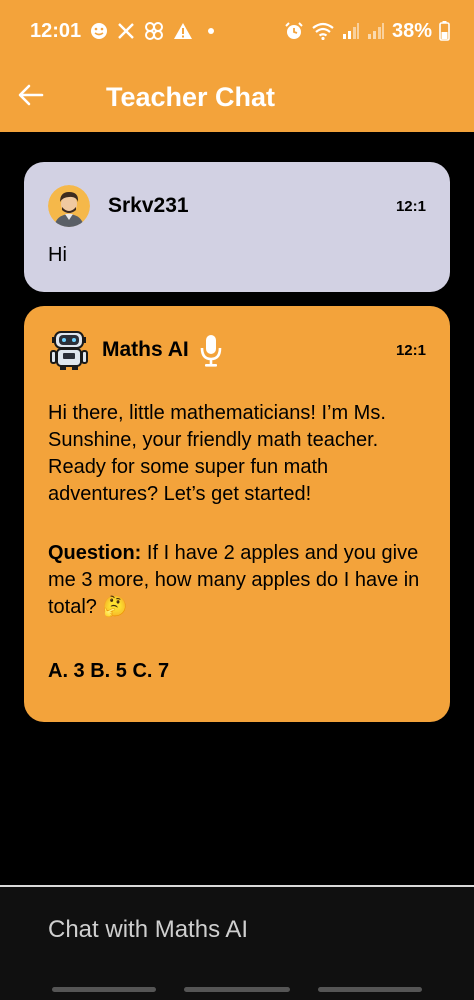 This screenshot has height=1000, width=474. What do you see at coordinates (69, 350) in the screenshot?
I see `robot-icon` at bounding box center [69, 350].